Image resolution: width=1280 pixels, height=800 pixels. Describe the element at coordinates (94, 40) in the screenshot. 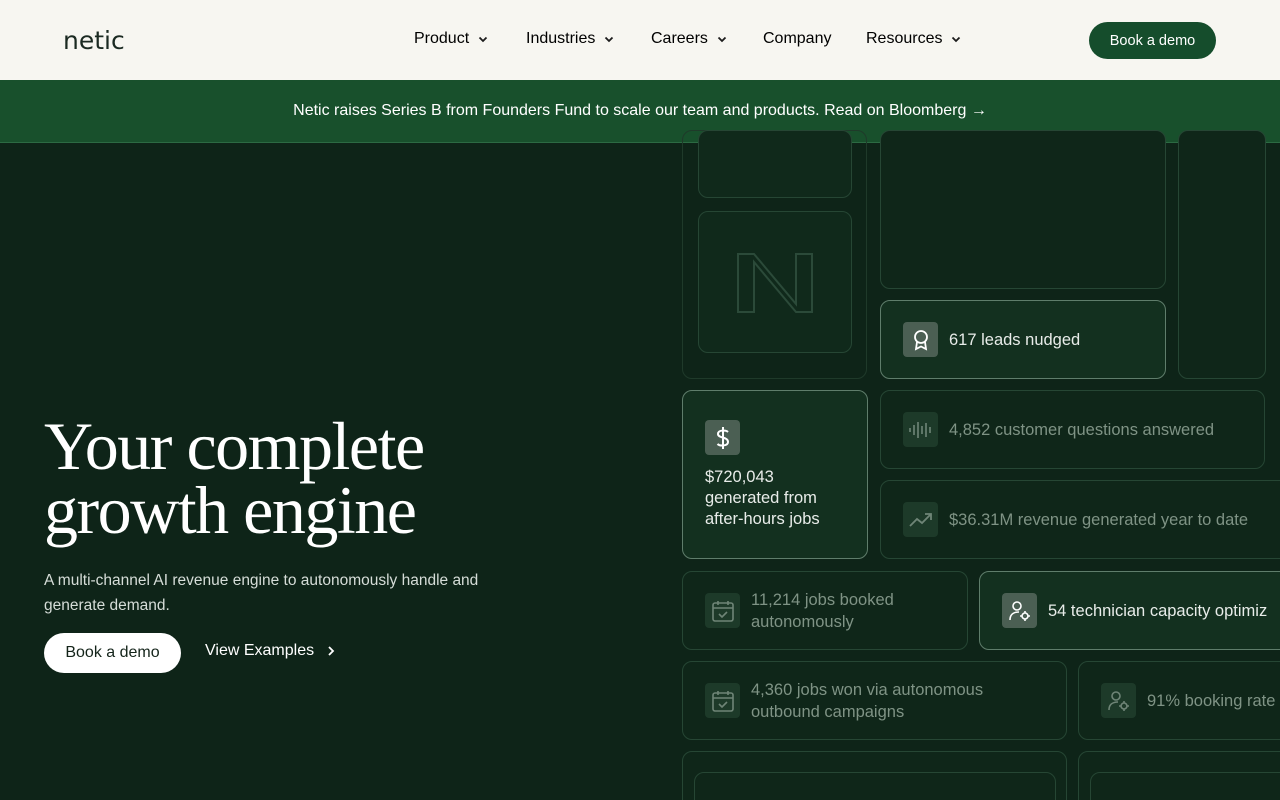

I see `netic-logo: netic` at that location.